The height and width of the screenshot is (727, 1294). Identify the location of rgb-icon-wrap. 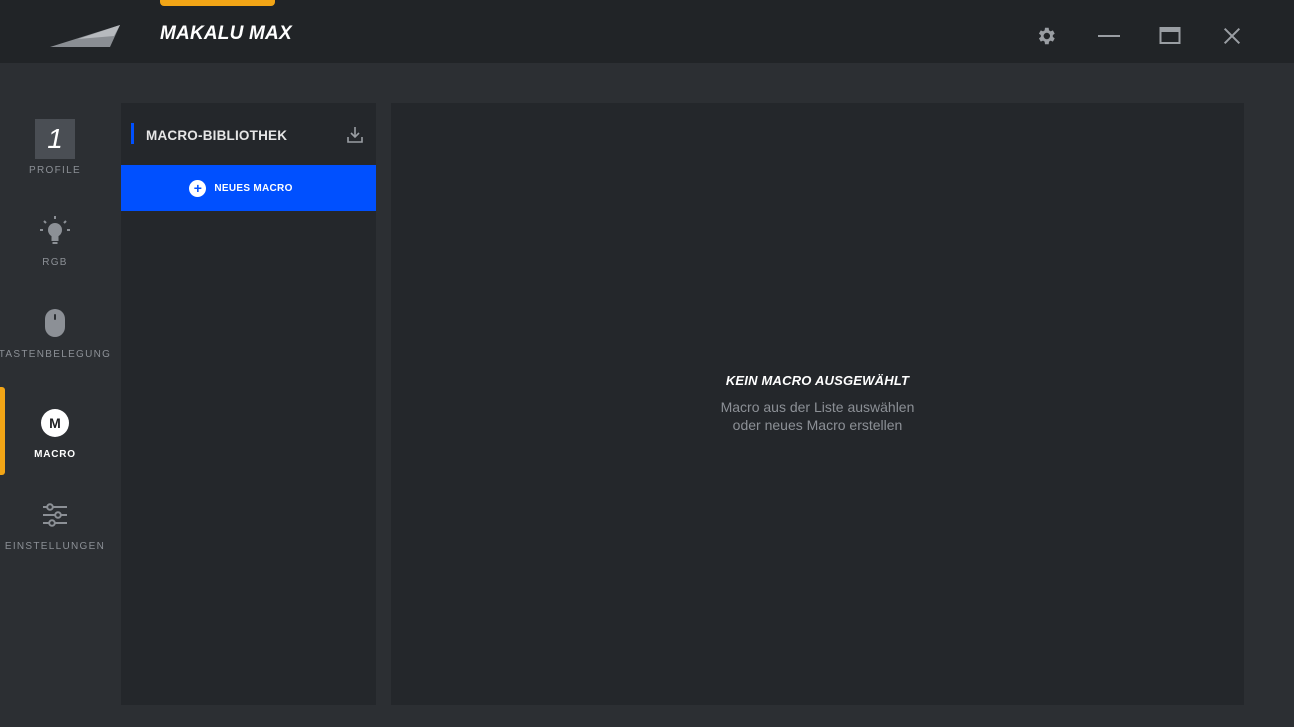
(55, 231).